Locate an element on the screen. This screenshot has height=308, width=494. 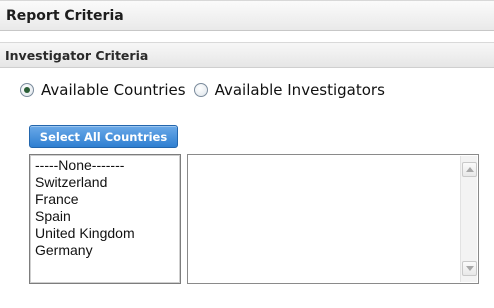
chevron-up-icon is located at coordinates (469, 169).